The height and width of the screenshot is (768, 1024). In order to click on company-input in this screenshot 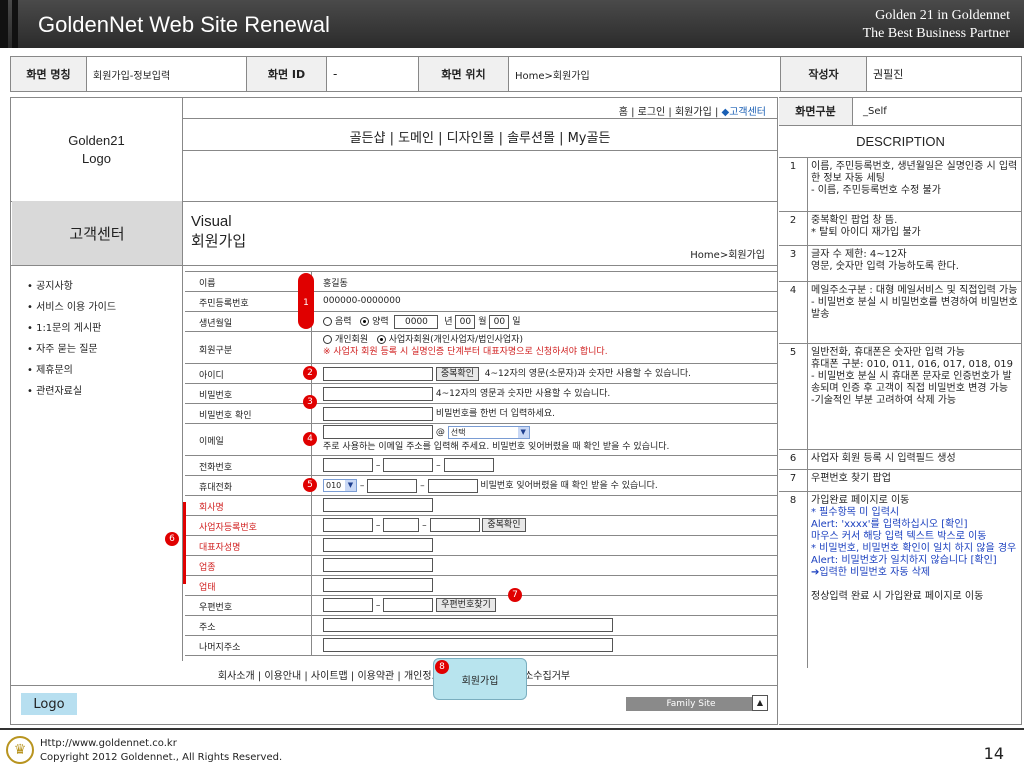, I will do `click(378, 505)`.